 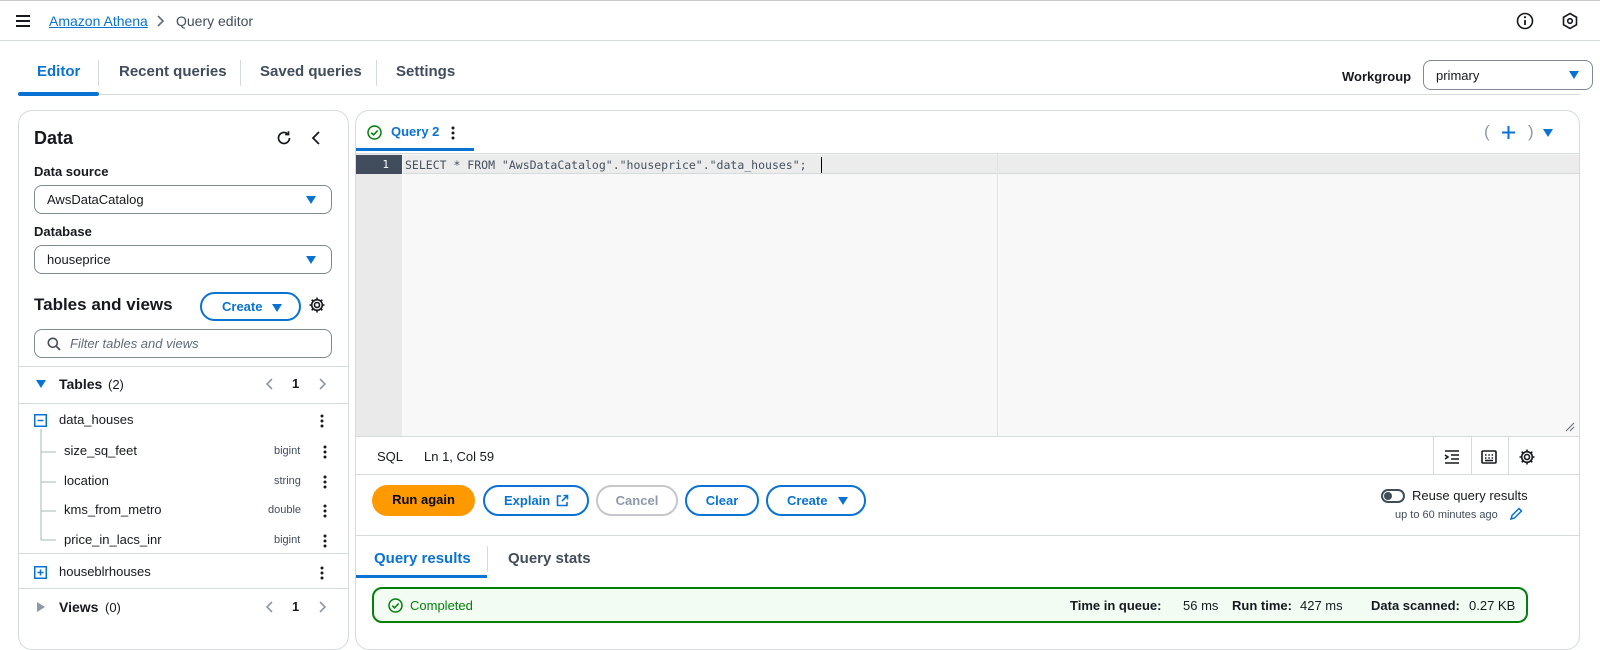 I want to click on column-type: string, so click(x=287, y=481).